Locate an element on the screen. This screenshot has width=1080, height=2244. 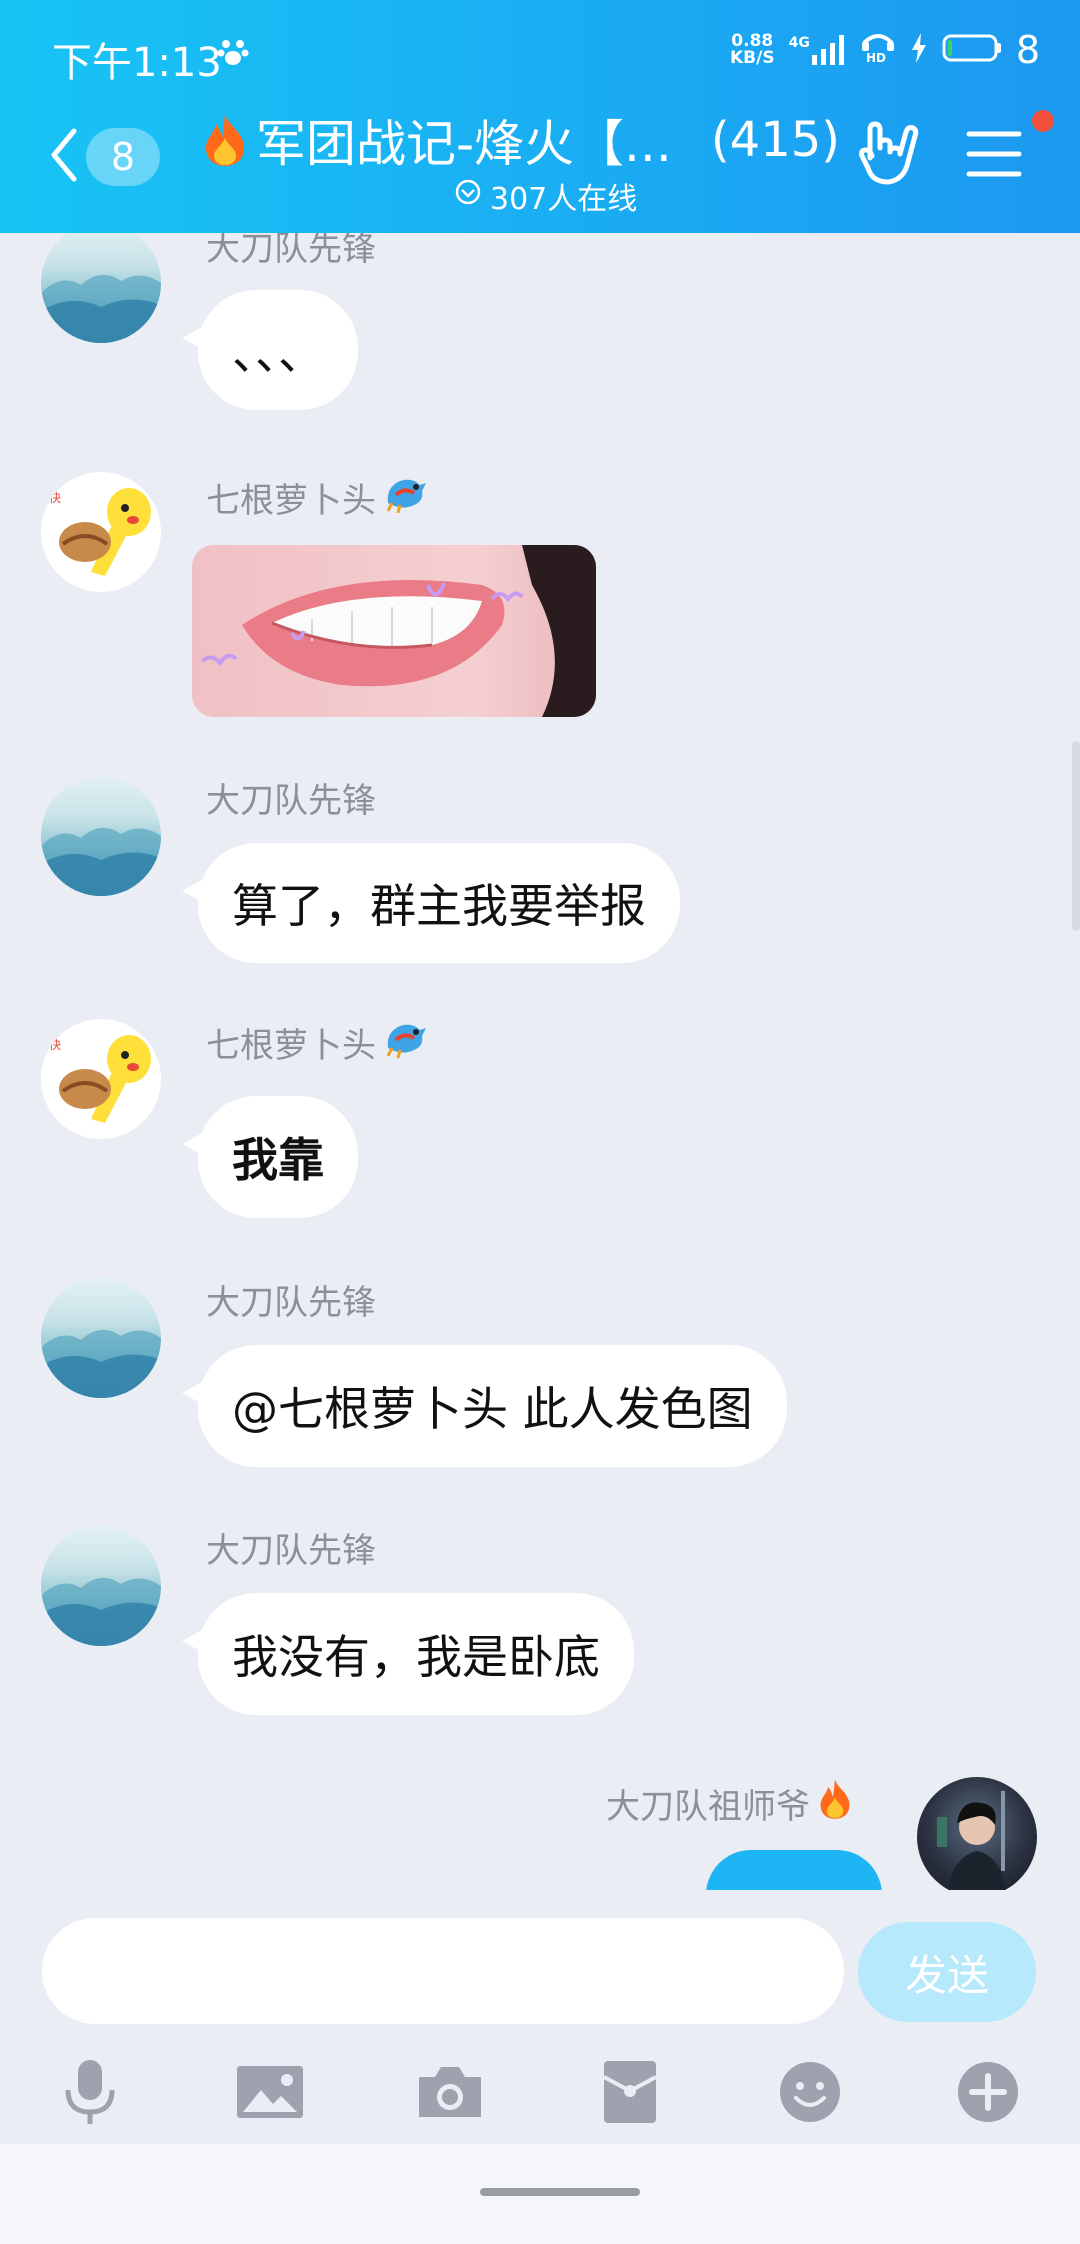
member-count: (415) is located at coordinates (775, 140).